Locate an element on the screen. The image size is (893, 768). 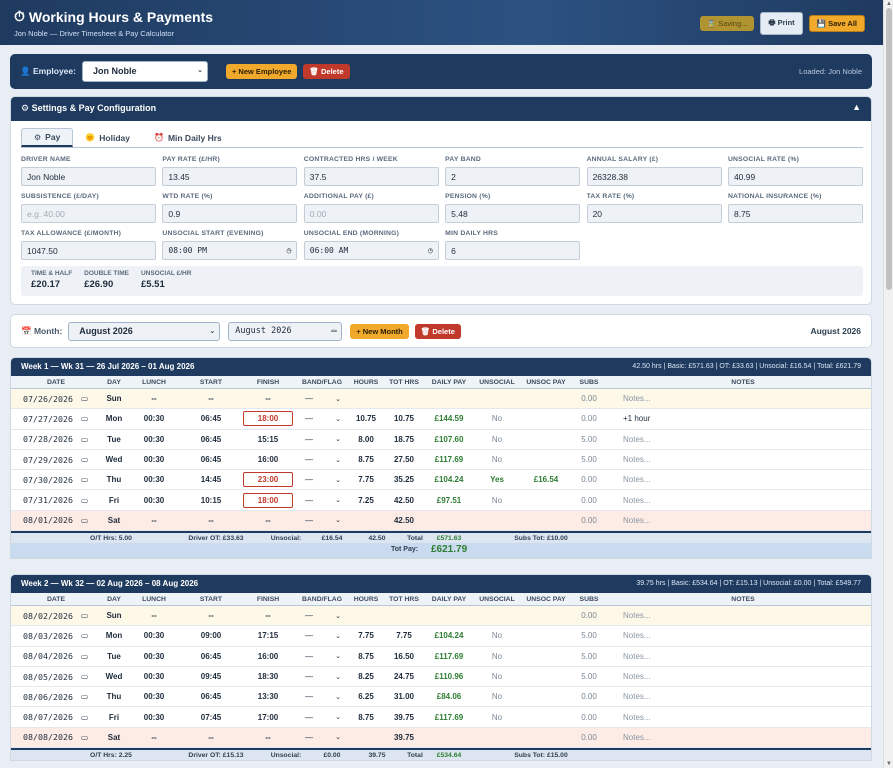
new-employee-button: + New Employee is located at coordinates (261, 71).